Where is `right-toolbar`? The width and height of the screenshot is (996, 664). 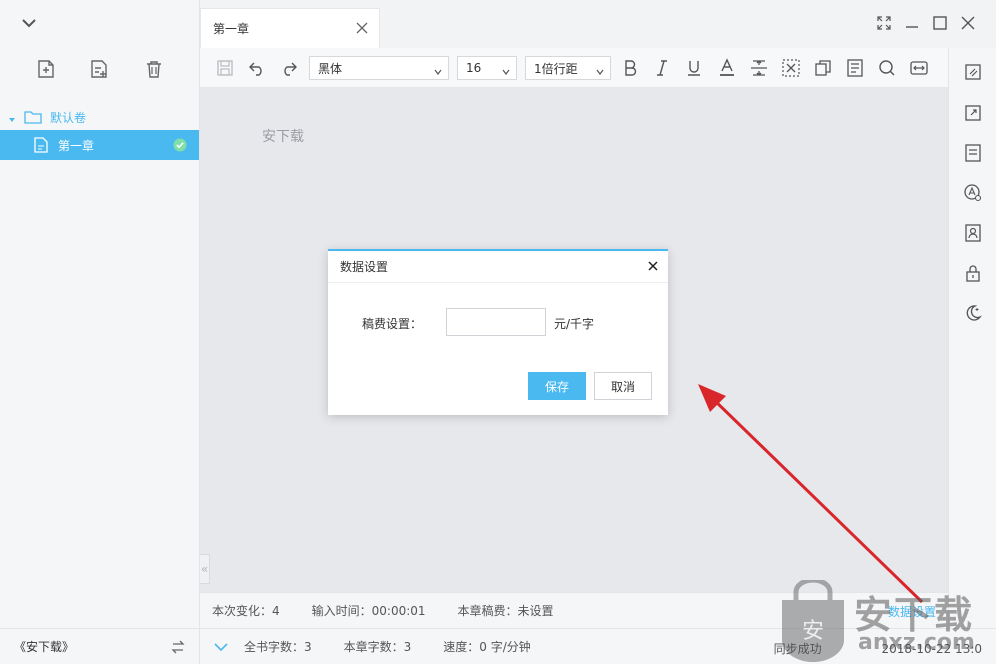 right-toolbar is located at coordinates (972, 356).